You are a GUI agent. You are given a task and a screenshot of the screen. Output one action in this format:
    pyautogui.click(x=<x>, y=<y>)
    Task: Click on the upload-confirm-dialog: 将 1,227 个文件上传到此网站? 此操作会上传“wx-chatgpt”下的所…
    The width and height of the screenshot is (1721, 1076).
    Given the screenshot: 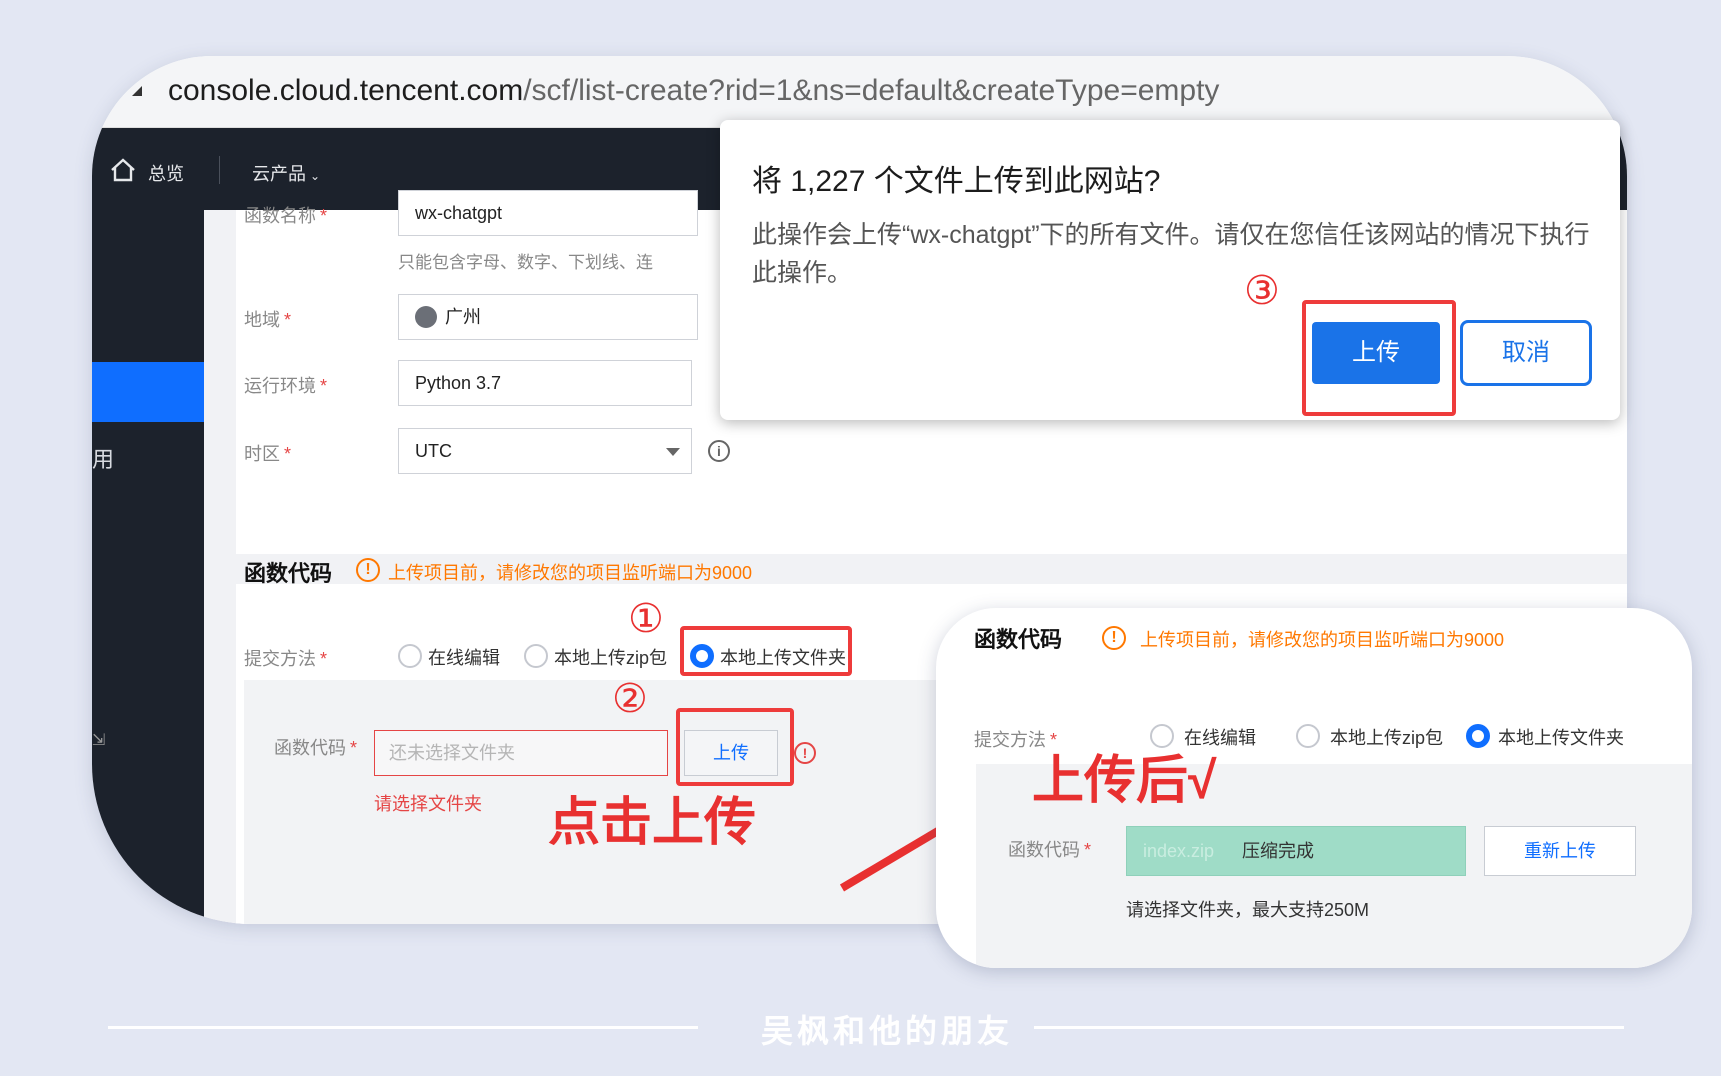 What is the action you would take?
    pyautogui.click(x=1170, y=270)
    